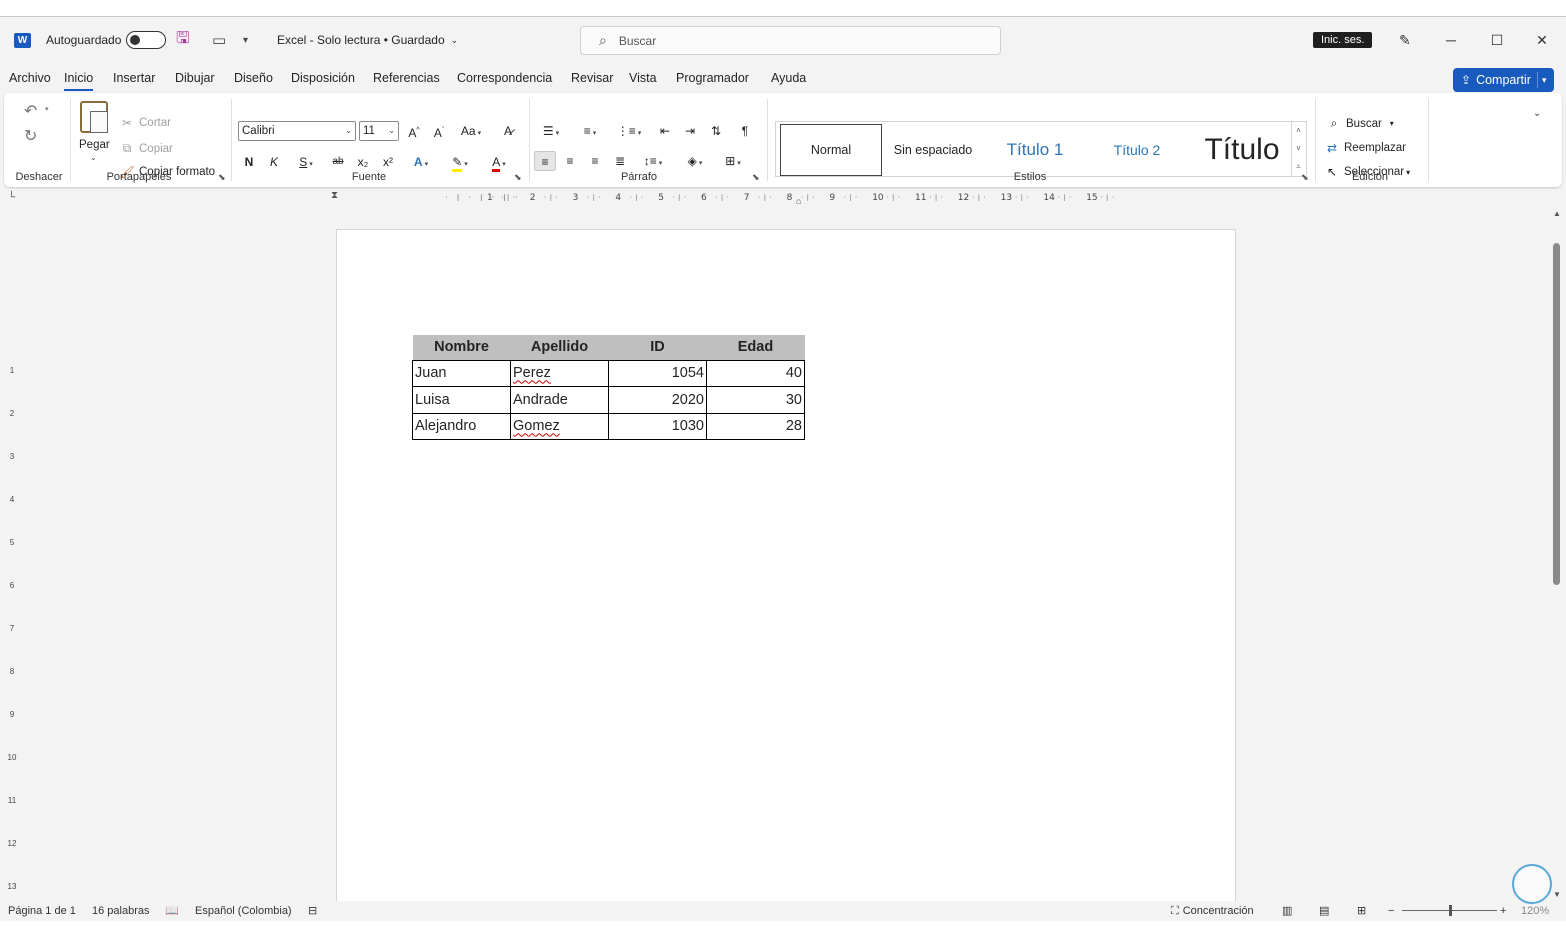 The width and height of the screenshot is (1566, 936). I want to click on paste-icon, so click(94, 117).